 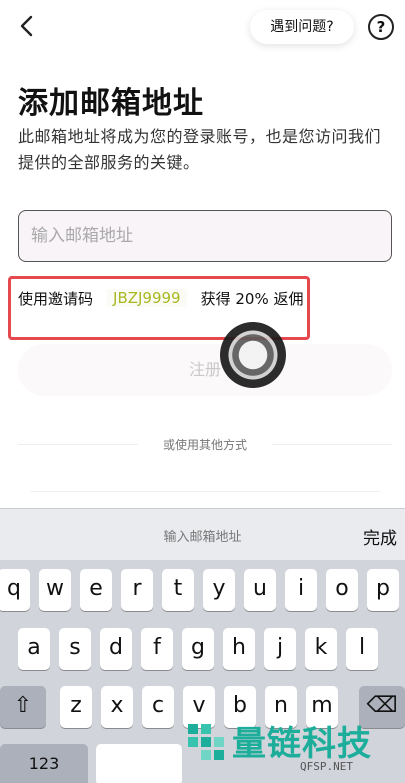 What do you see at coordinates (219, 590) in the screenshot?
I see `key-y: y` at bounding box center [219, 590].